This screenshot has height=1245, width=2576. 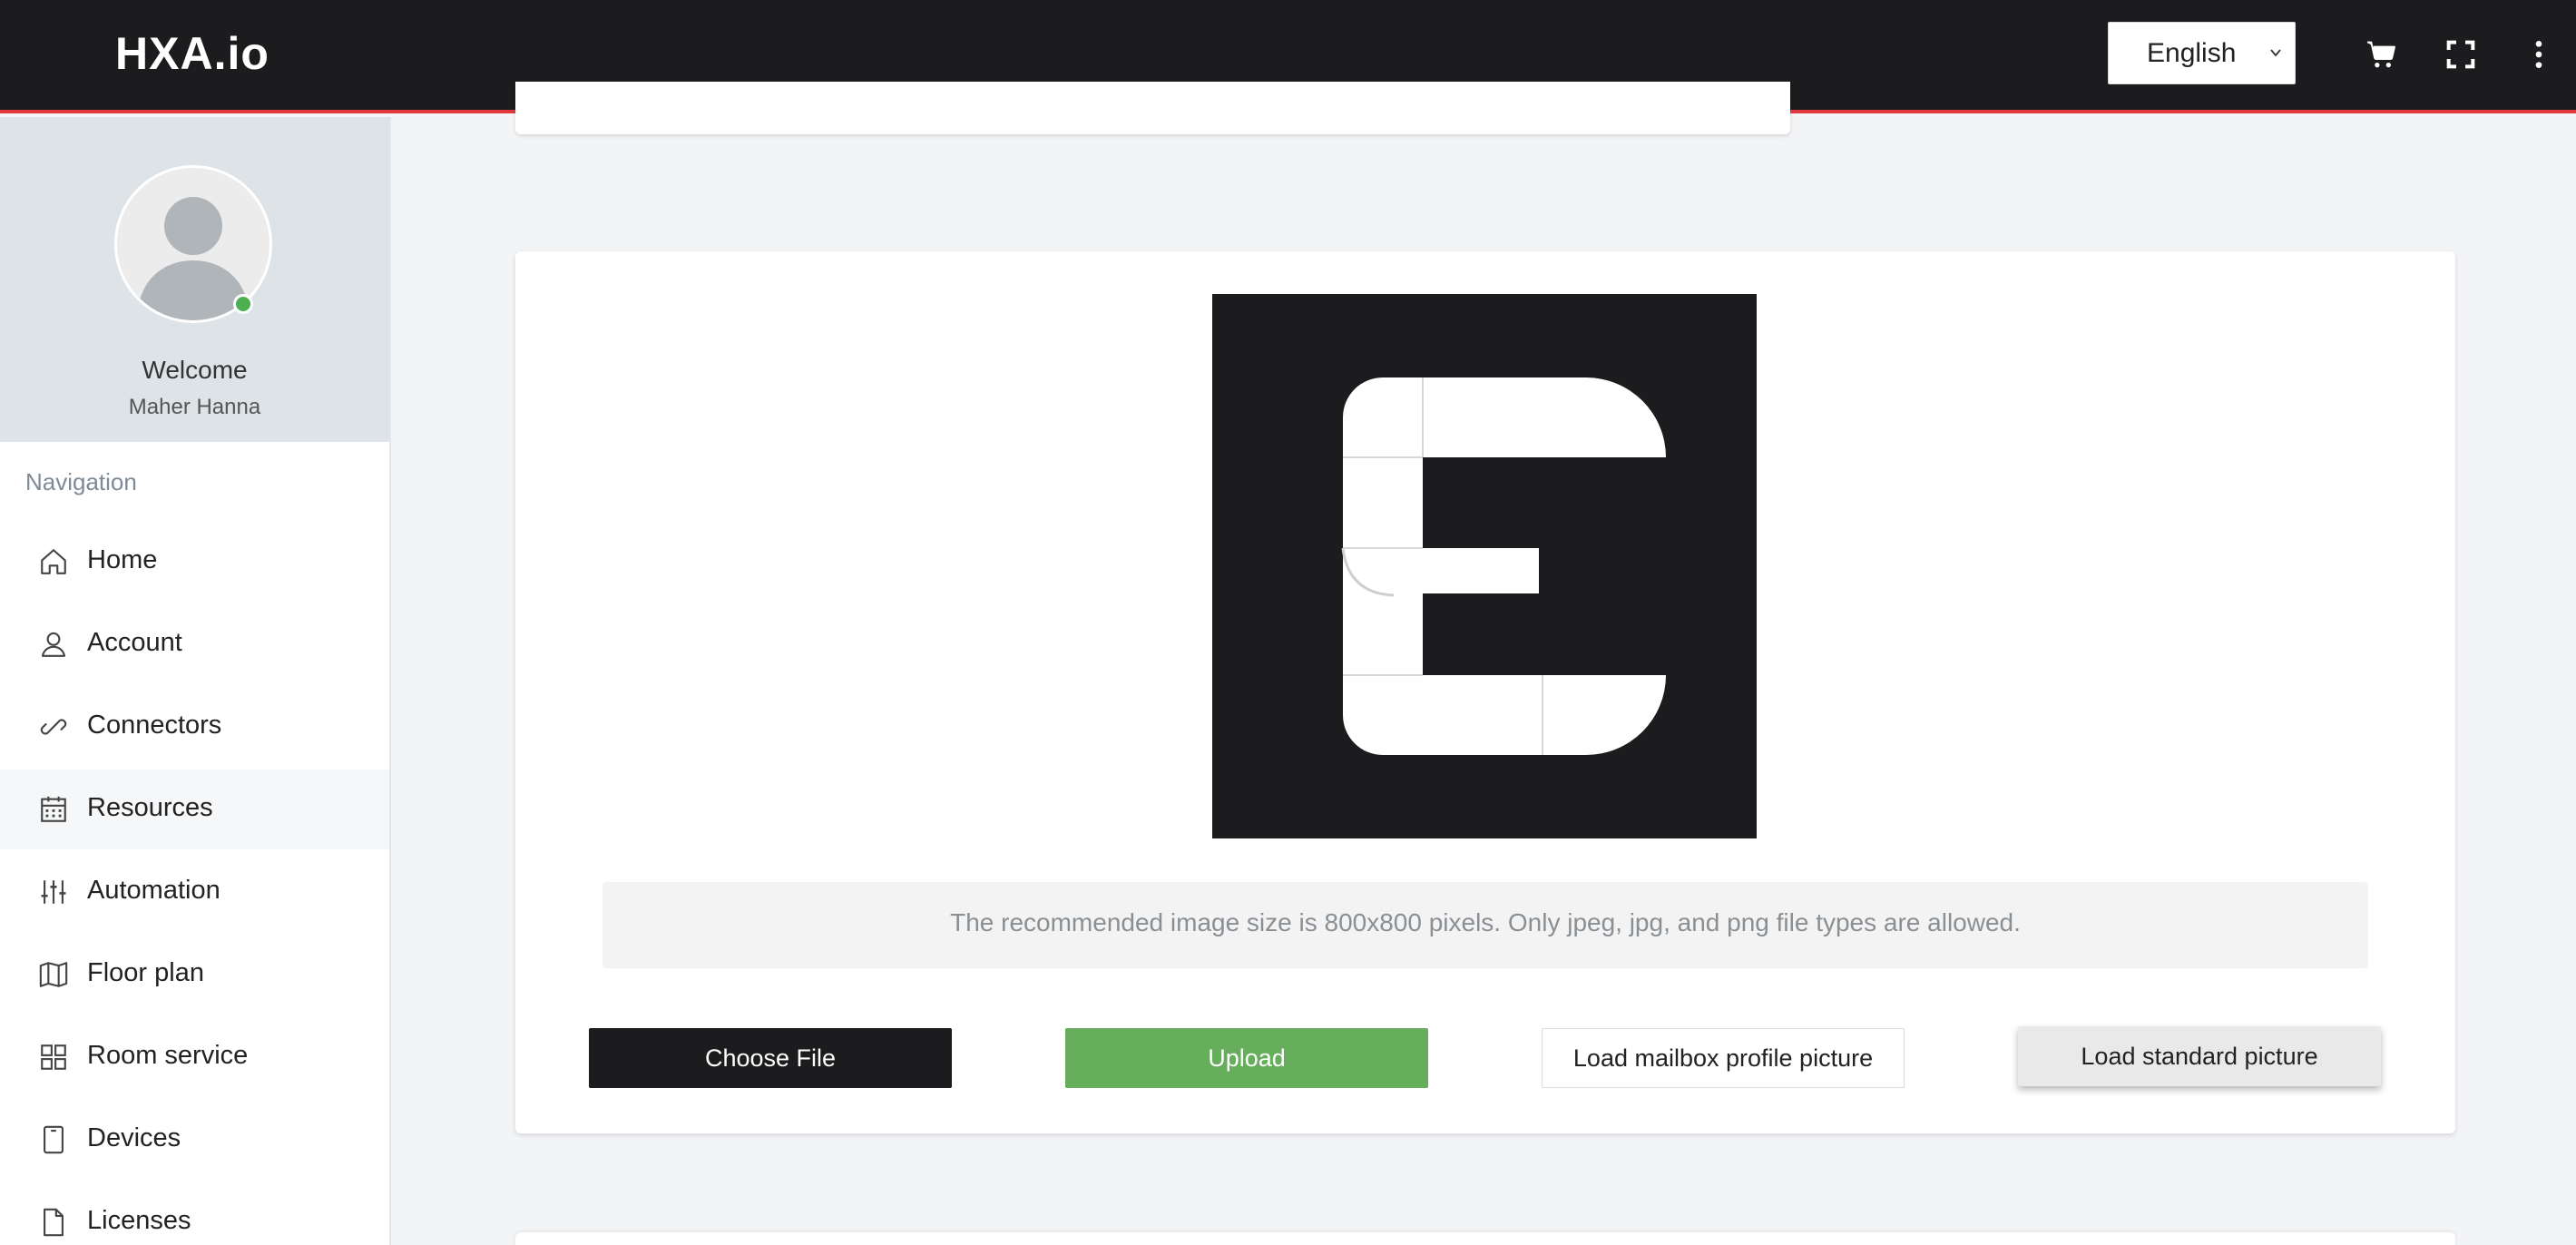 I want to click on file-icon, so click(x=54, y=1222).